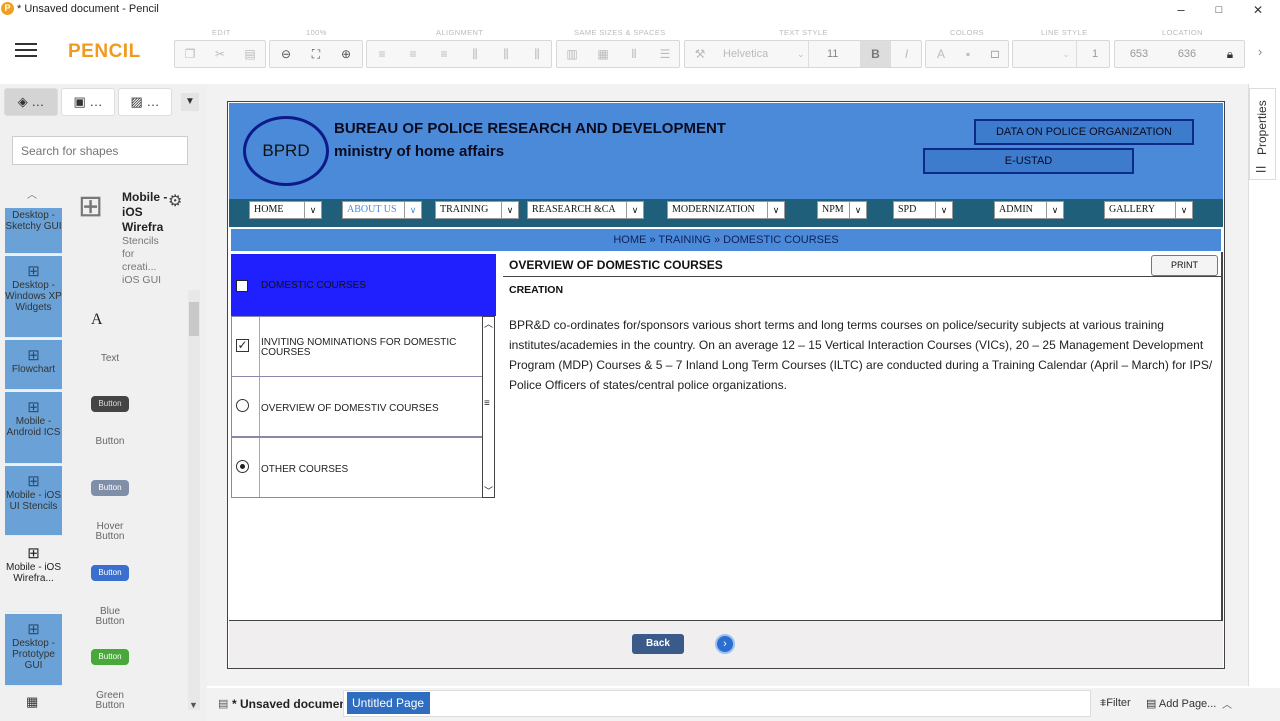 This screenshot has height=721, width=1280. I want to click on nav-admin: ADMIN ∨, so click(1029, 210).